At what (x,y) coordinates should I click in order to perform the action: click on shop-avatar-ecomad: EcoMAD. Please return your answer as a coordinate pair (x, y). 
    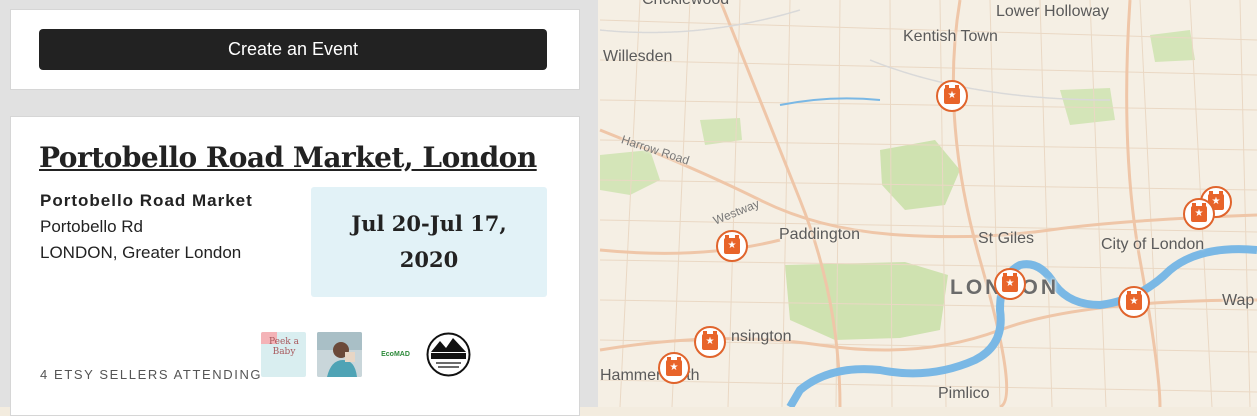
    Looking at the image, I should click on (395, 354).